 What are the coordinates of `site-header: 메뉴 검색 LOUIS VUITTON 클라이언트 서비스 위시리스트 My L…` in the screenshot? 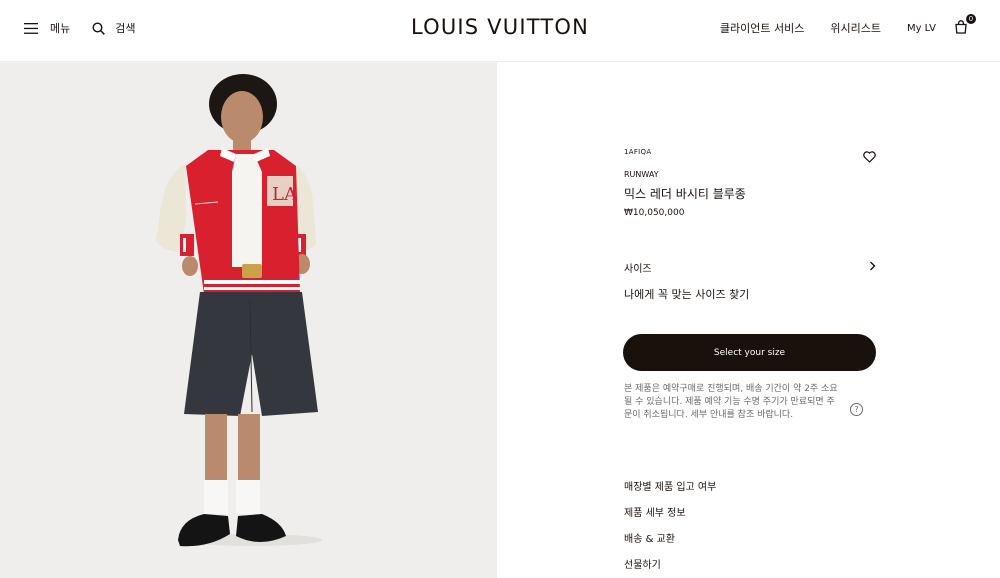 It's located at (500, 31).